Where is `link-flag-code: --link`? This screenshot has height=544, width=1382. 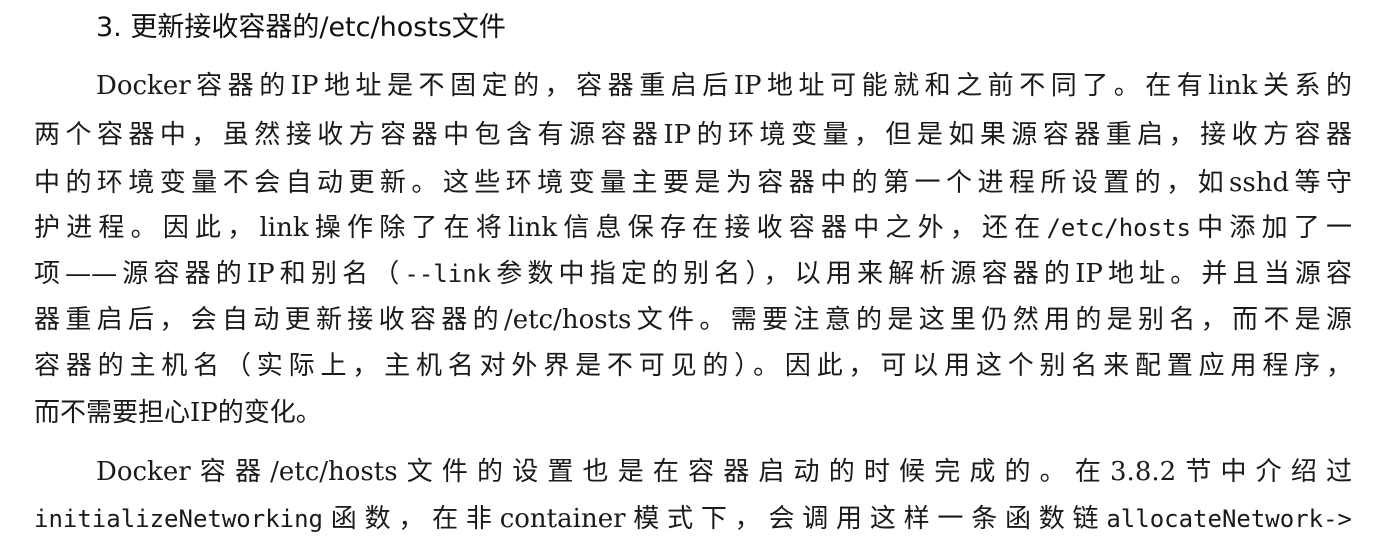
link-flag-code: --link is located at coordinates (448, 274).